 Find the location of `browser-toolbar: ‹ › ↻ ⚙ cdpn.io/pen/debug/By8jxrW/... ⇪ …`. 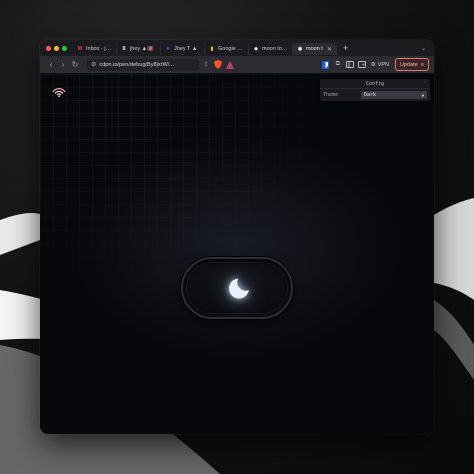

browser-toolbar: ‹ › ↻ ⚙ cdpn.io/pen/debug/By8jxrW/... ⇪ … is located at coordinates (237, 65).